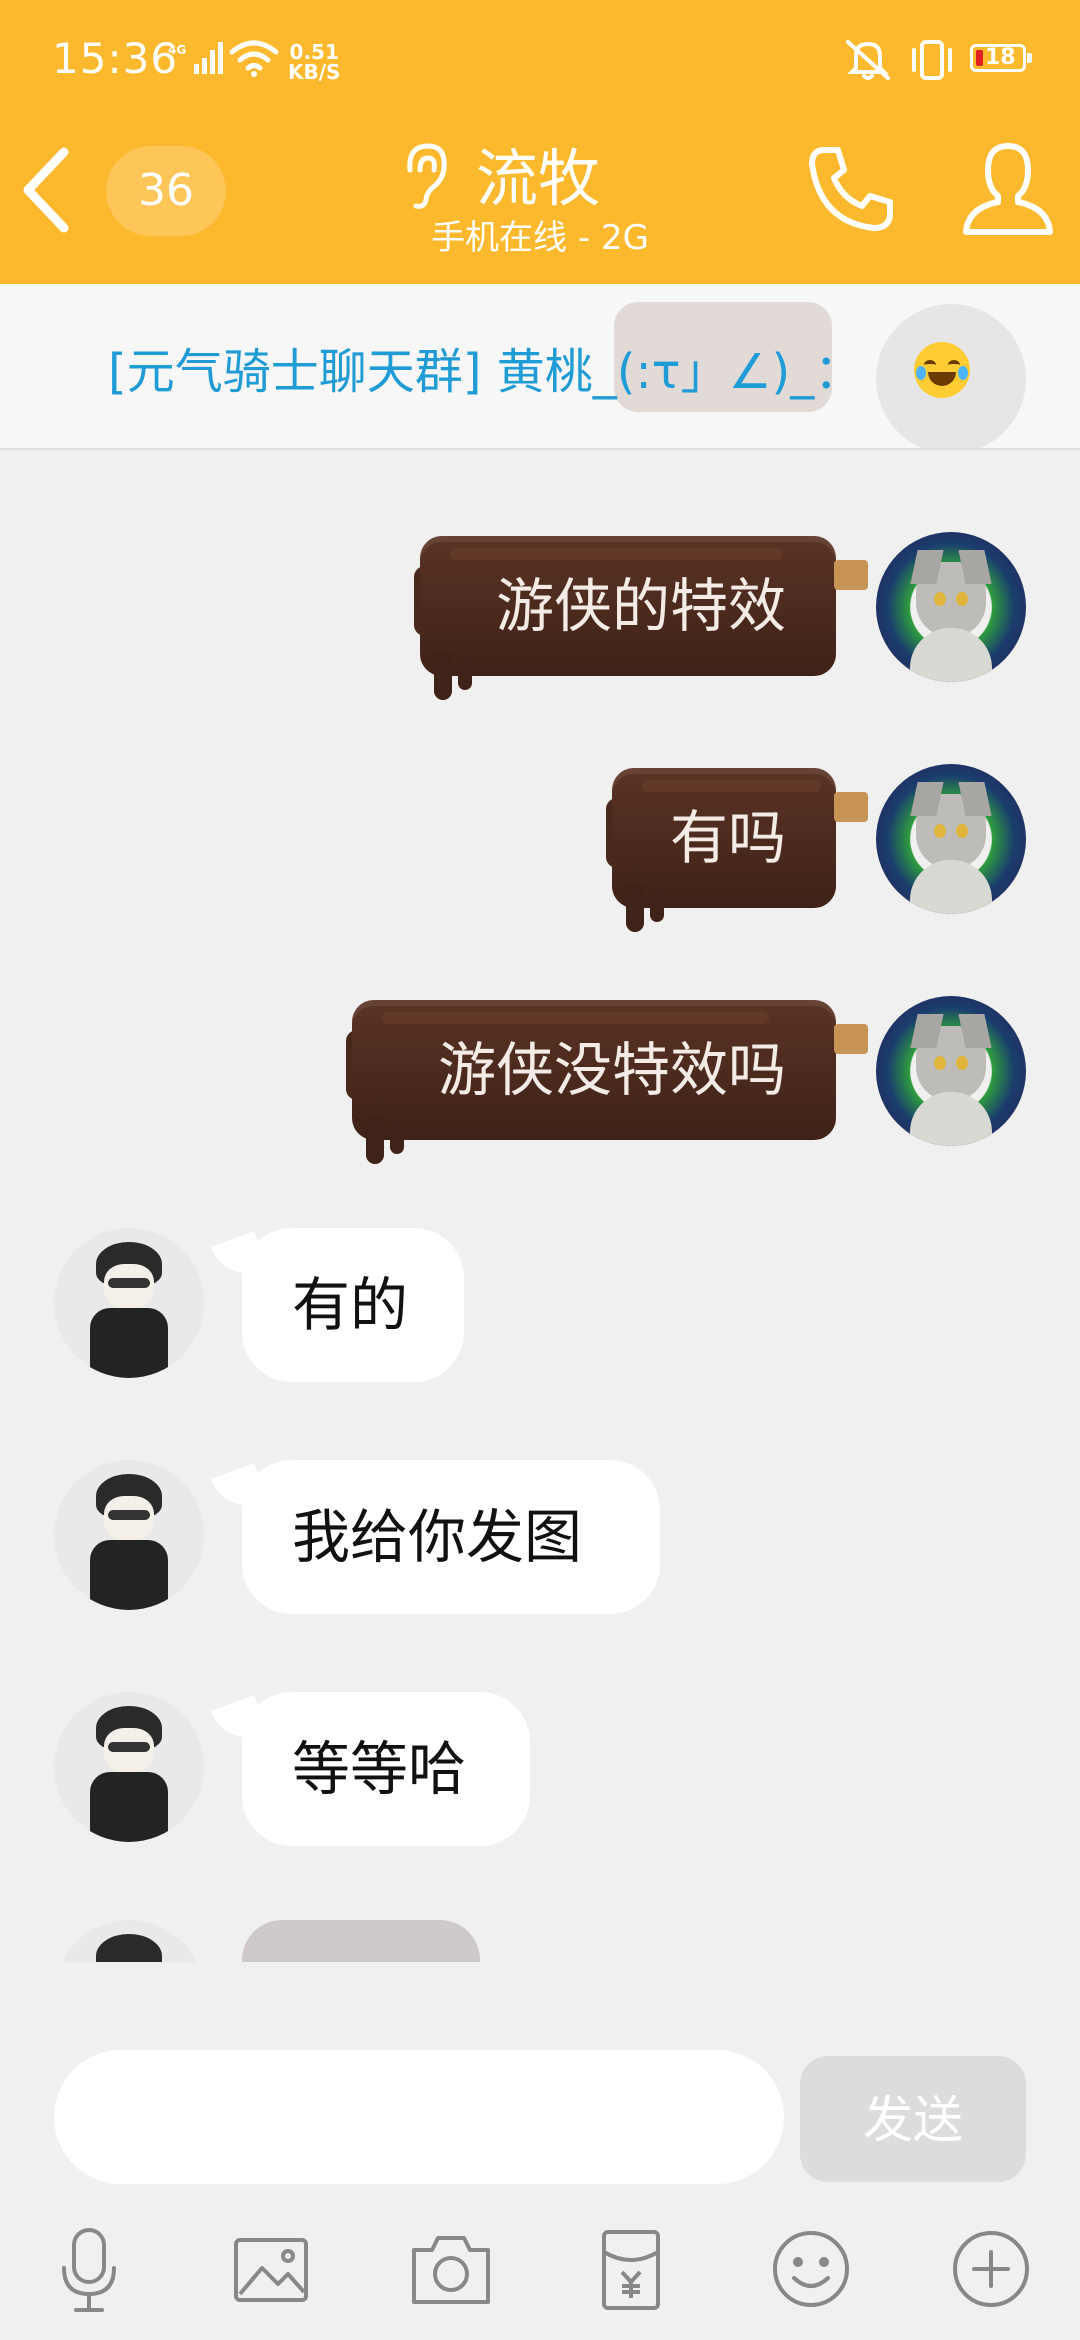 The image size is (1080, 2340). I want to click on chat-subtitle: 手机在线 - 2G, so click(540, 234).